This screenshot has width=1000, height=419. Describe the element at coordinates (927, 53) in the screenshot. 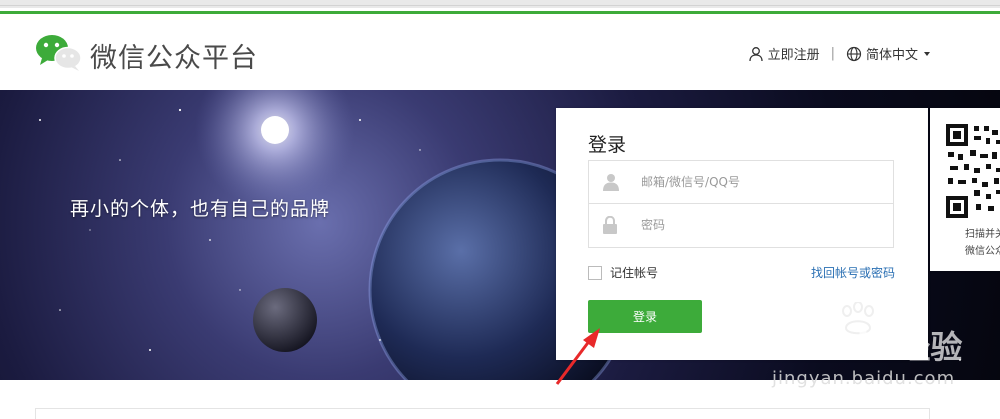

I see `caret-down-icon` at that location.